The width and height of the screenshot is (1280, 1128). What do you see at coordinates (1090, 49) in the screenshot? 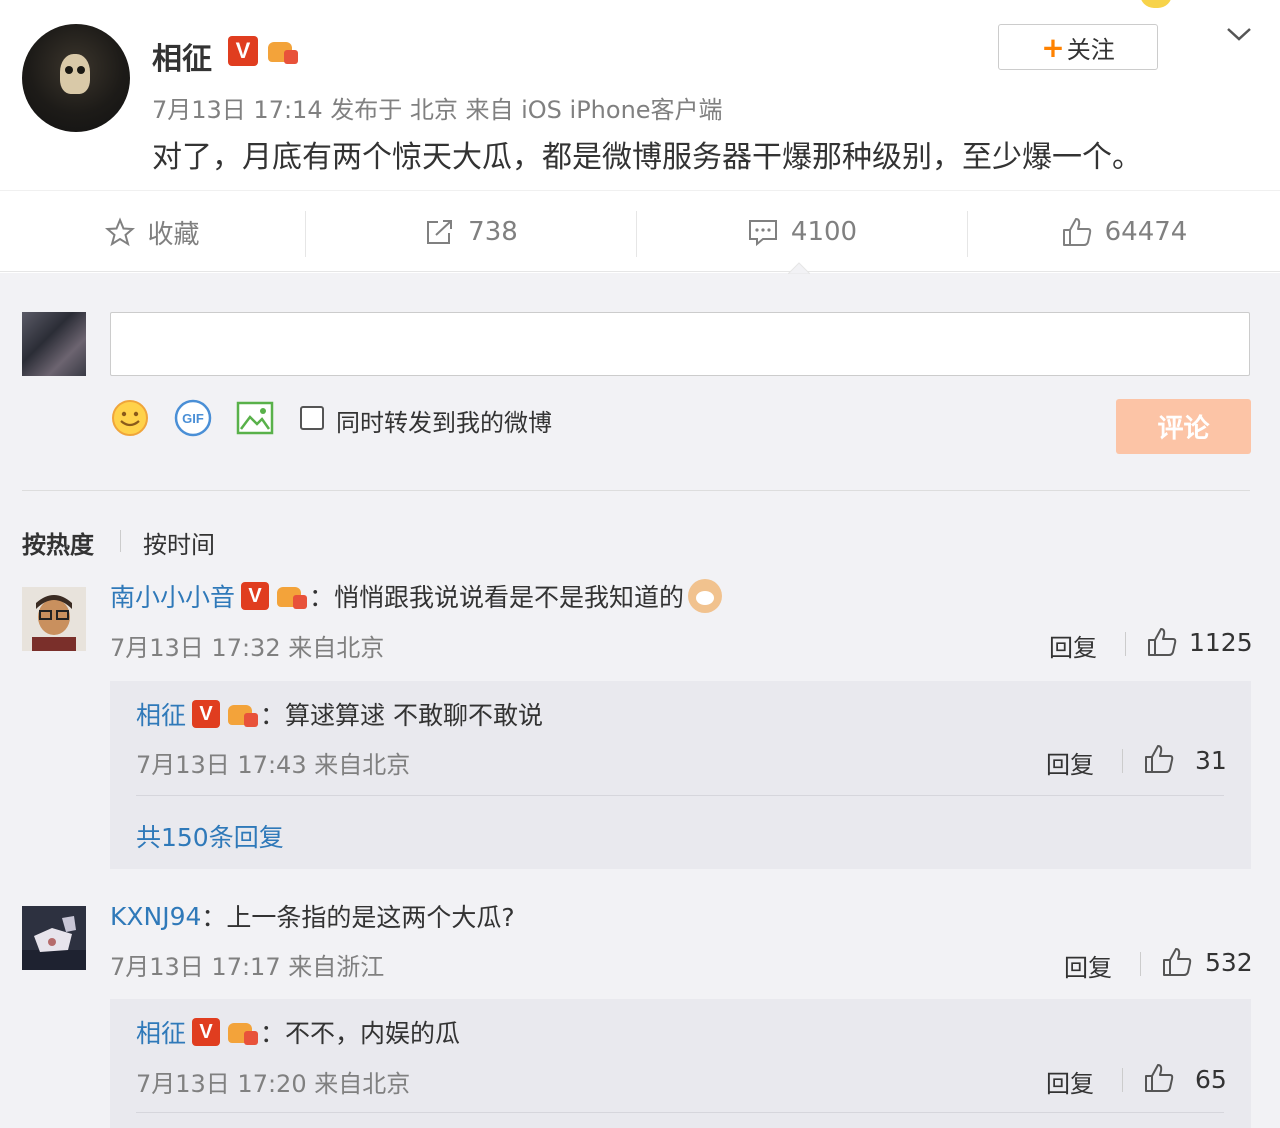
I see `follow-label: 关注` at bounding box center [1090, 49].